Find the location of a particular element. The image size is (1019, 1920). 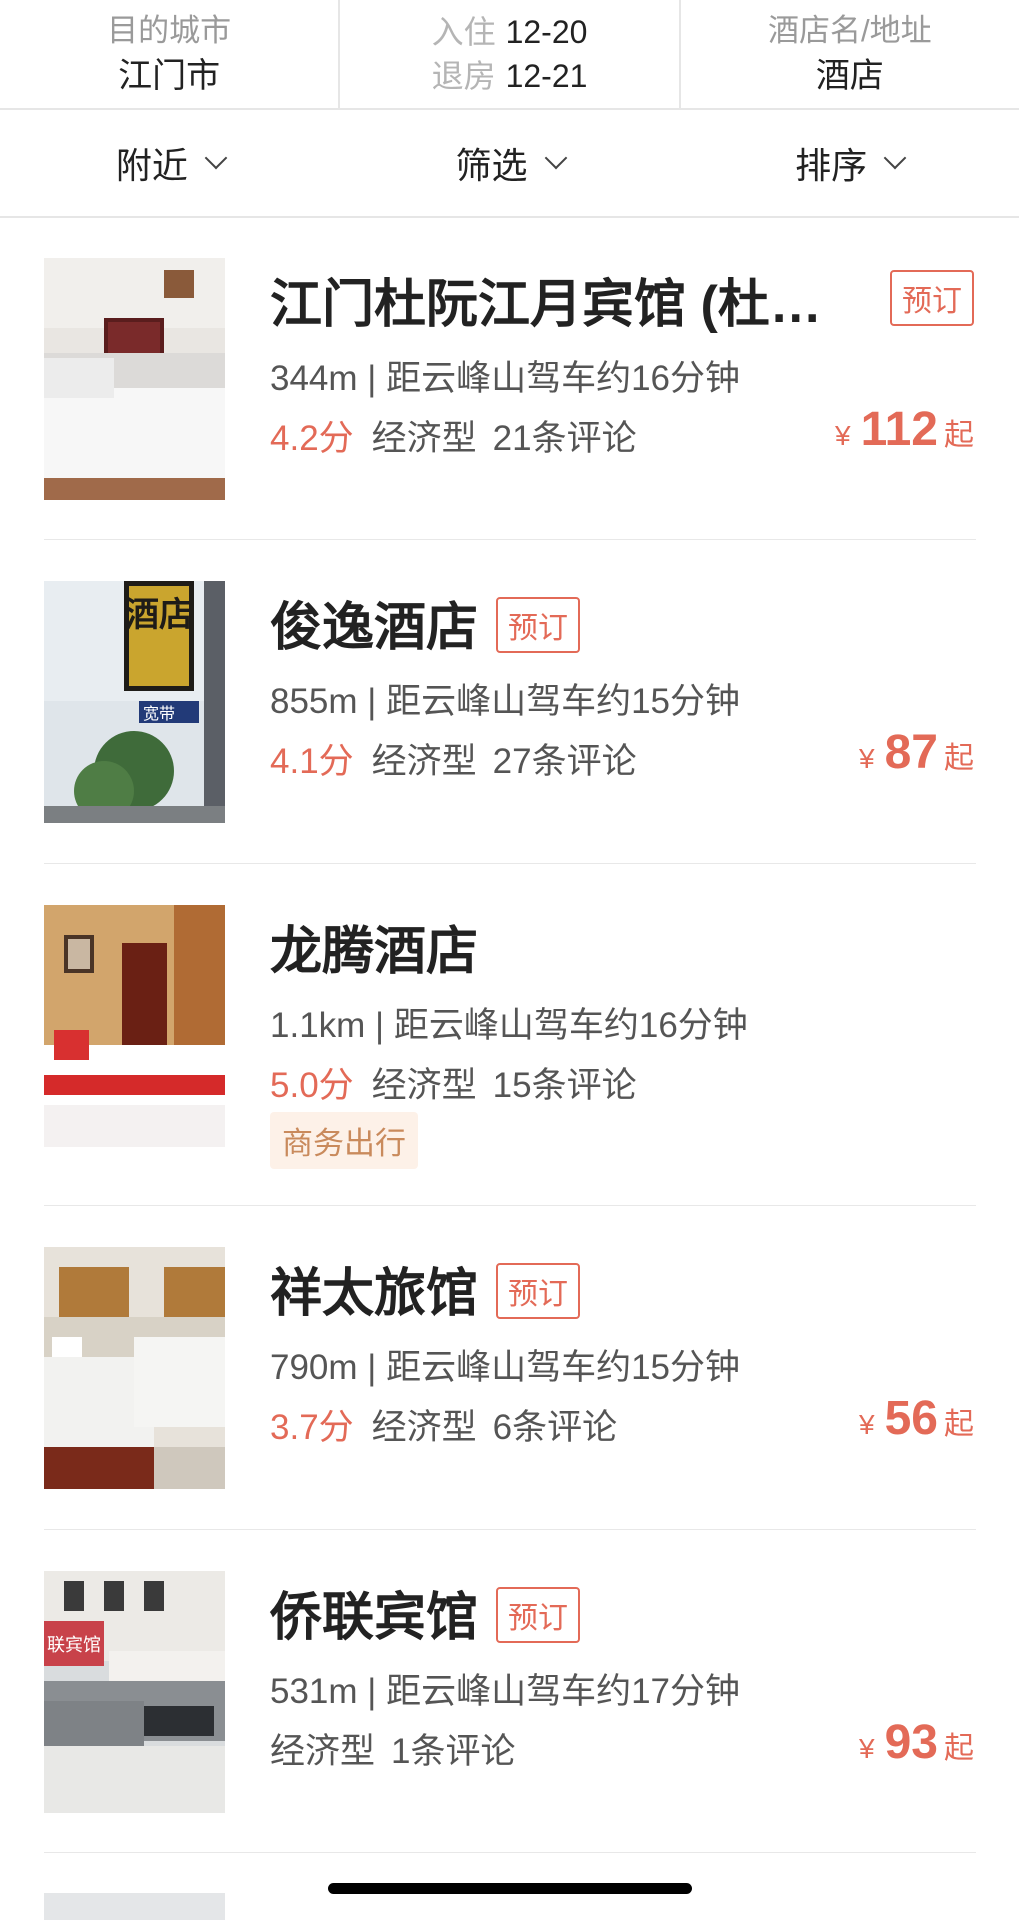

price-value: 93 is located at coordinates (911, 1742).